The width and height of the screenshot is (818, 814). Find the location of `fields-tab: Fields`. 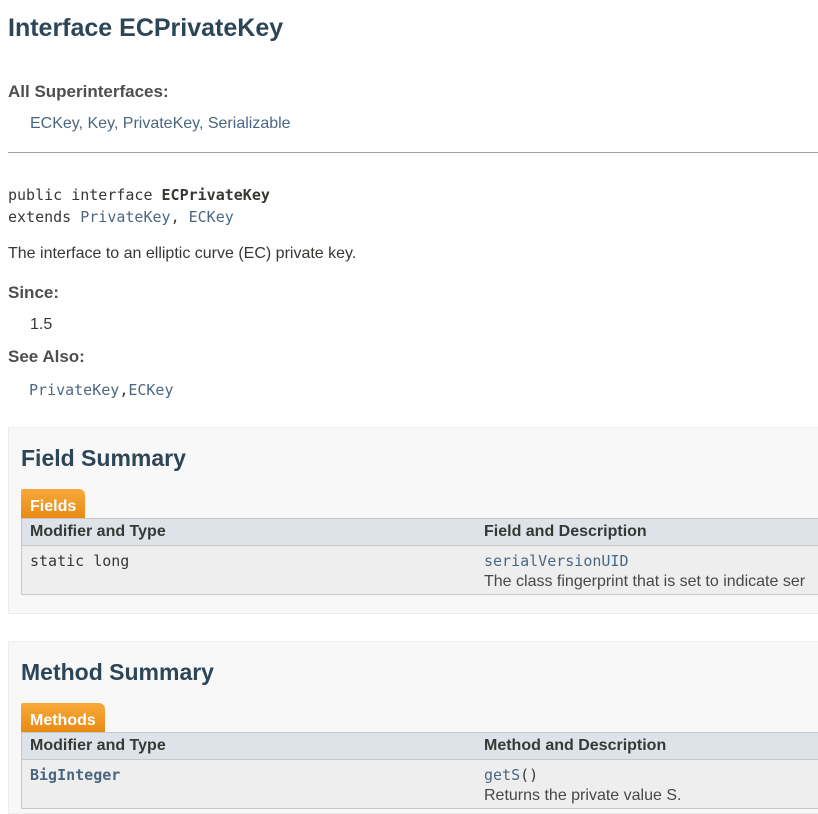

fields-tab: Fields is located at coordinates (53, 504).